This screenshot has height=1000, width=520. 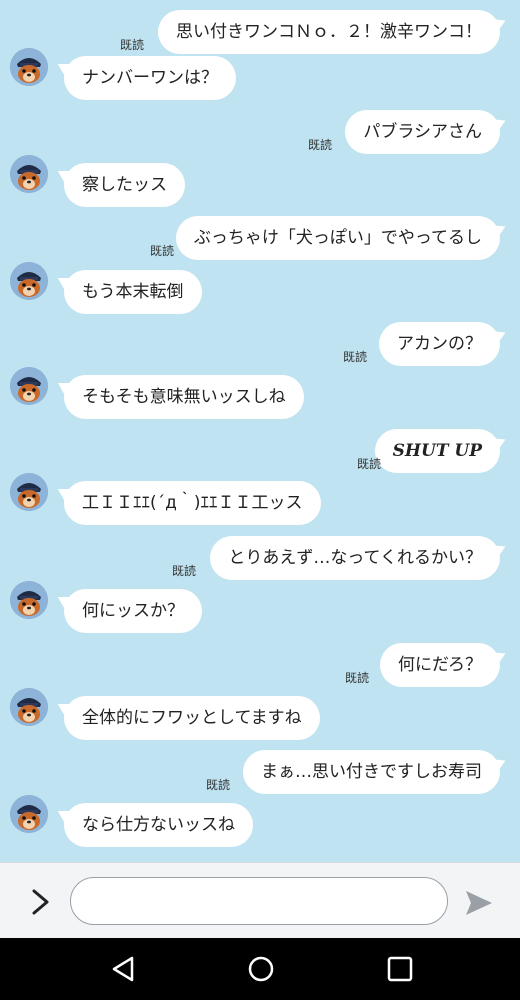 What do you see at coordinates (439, 344) in the screenshot?
I see `message-bubble: アカンの？` at bounding box center [439, 344].